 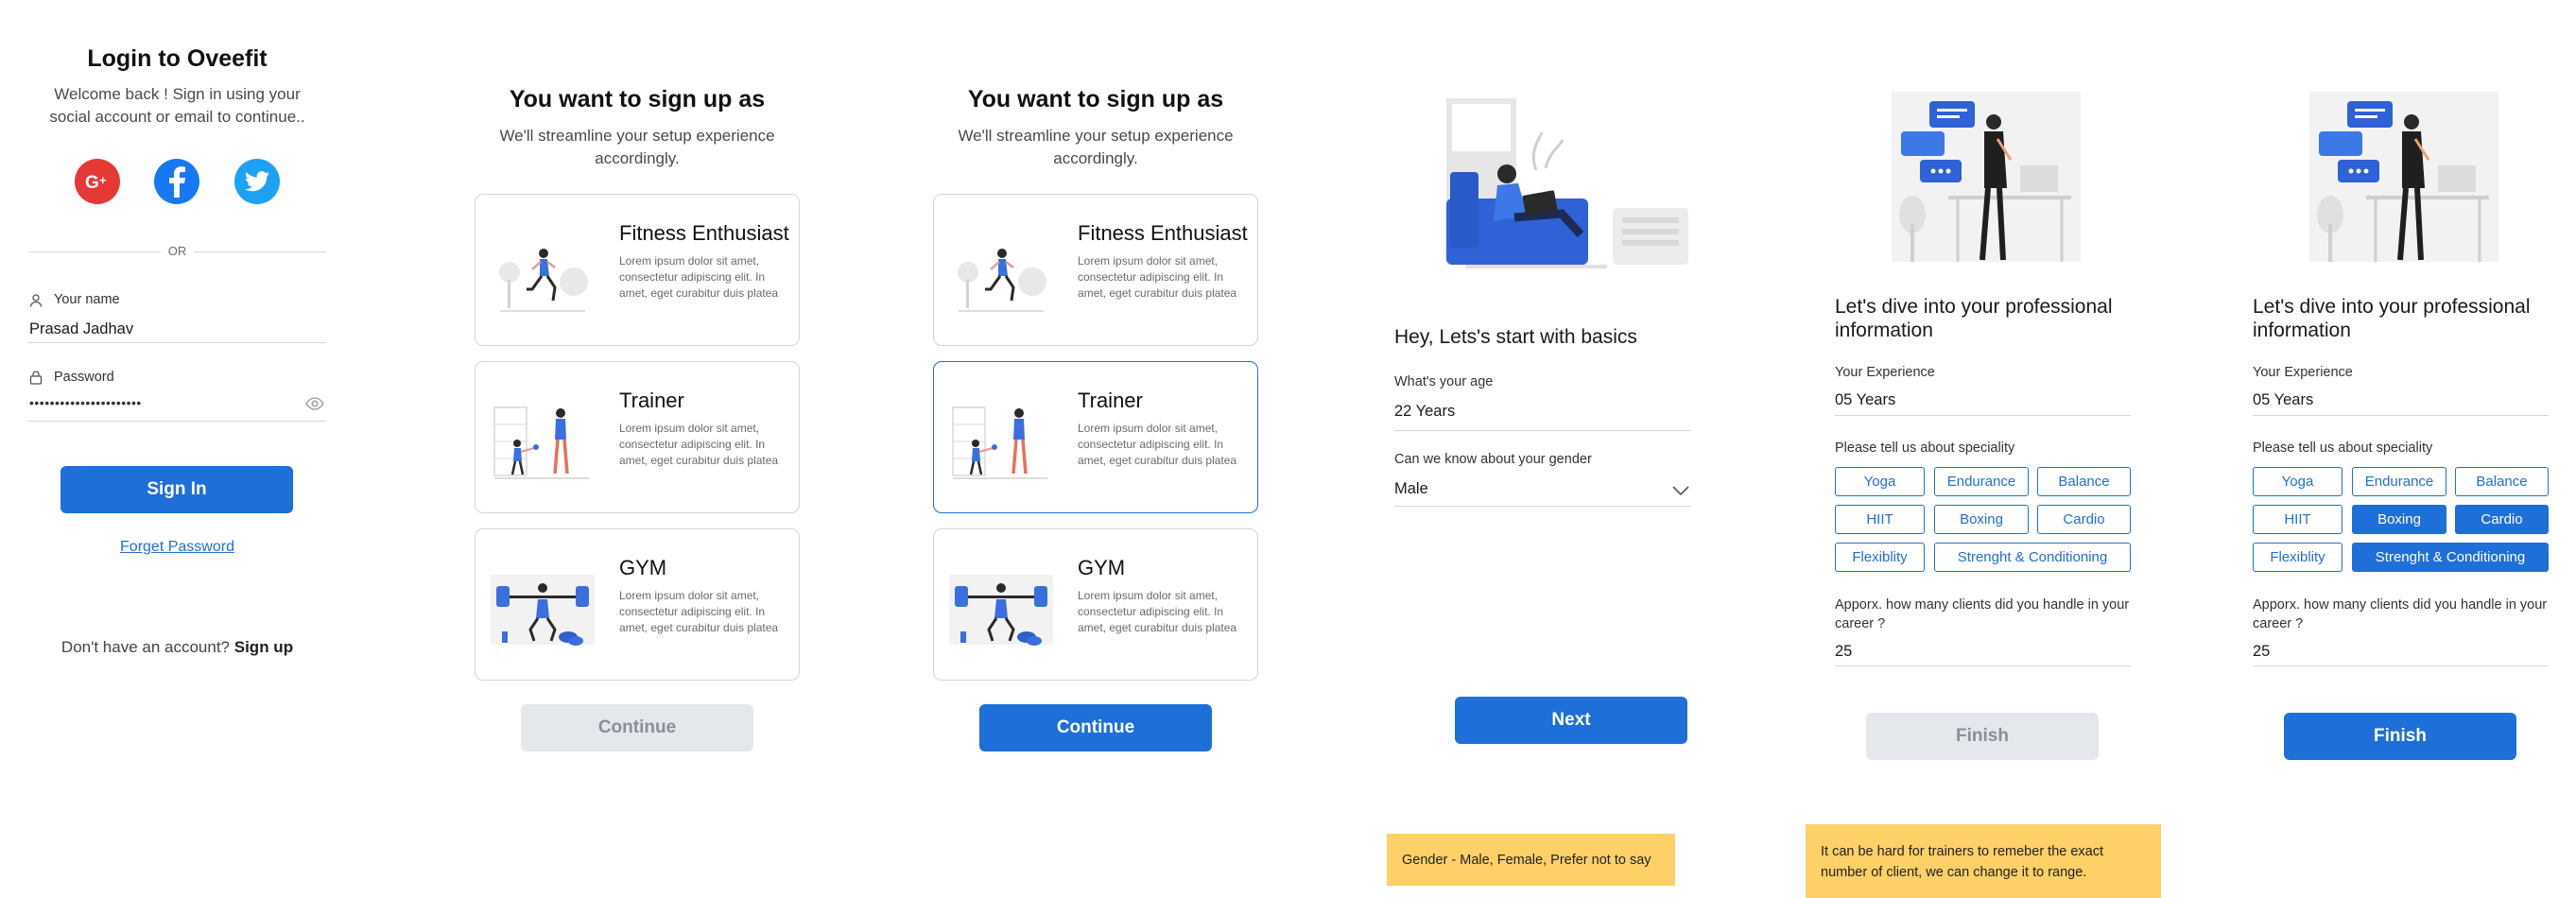 I want to click on age-label: What's your age, so click(x=1444, y=381).